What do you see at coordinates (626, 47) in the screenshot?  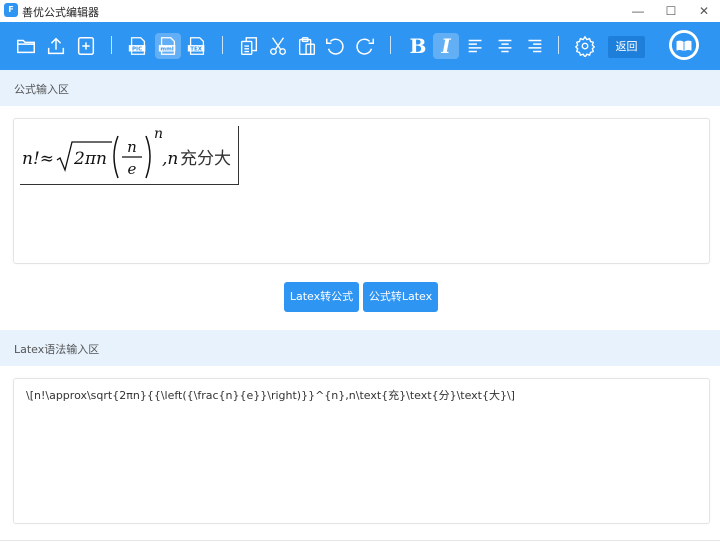 I see `back-button: 返回` at bounding box center [626, 47].